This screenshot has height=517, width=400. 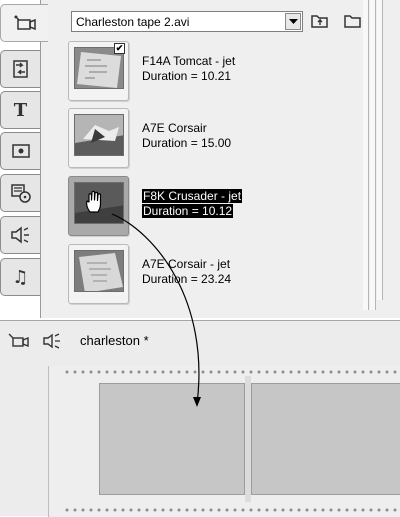 I want to click on clip-info: F8K Crusader - jet Duration = 10.12, so click(x=192, y=204).